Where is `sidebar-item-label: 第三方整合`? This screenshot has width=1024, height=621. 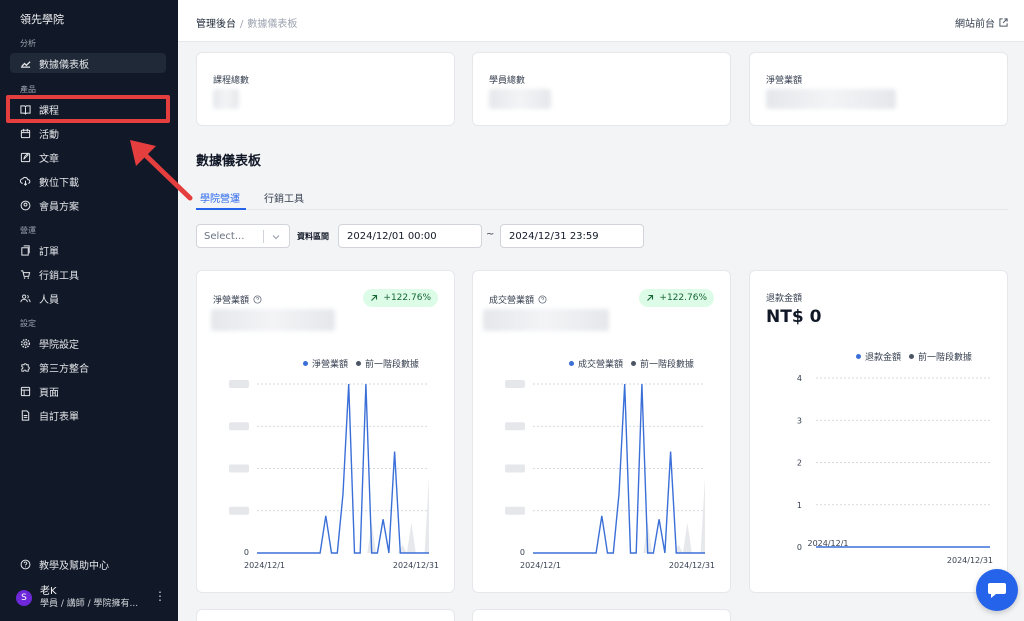
sidebar-item-label: 第三方整合 is located at coordinates (64, 369).